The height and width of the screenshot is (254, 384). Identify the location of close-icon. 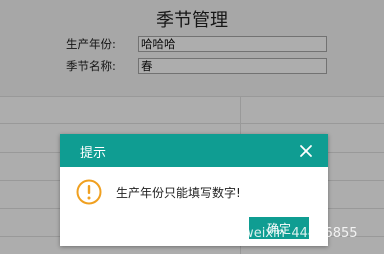
(306, 151).